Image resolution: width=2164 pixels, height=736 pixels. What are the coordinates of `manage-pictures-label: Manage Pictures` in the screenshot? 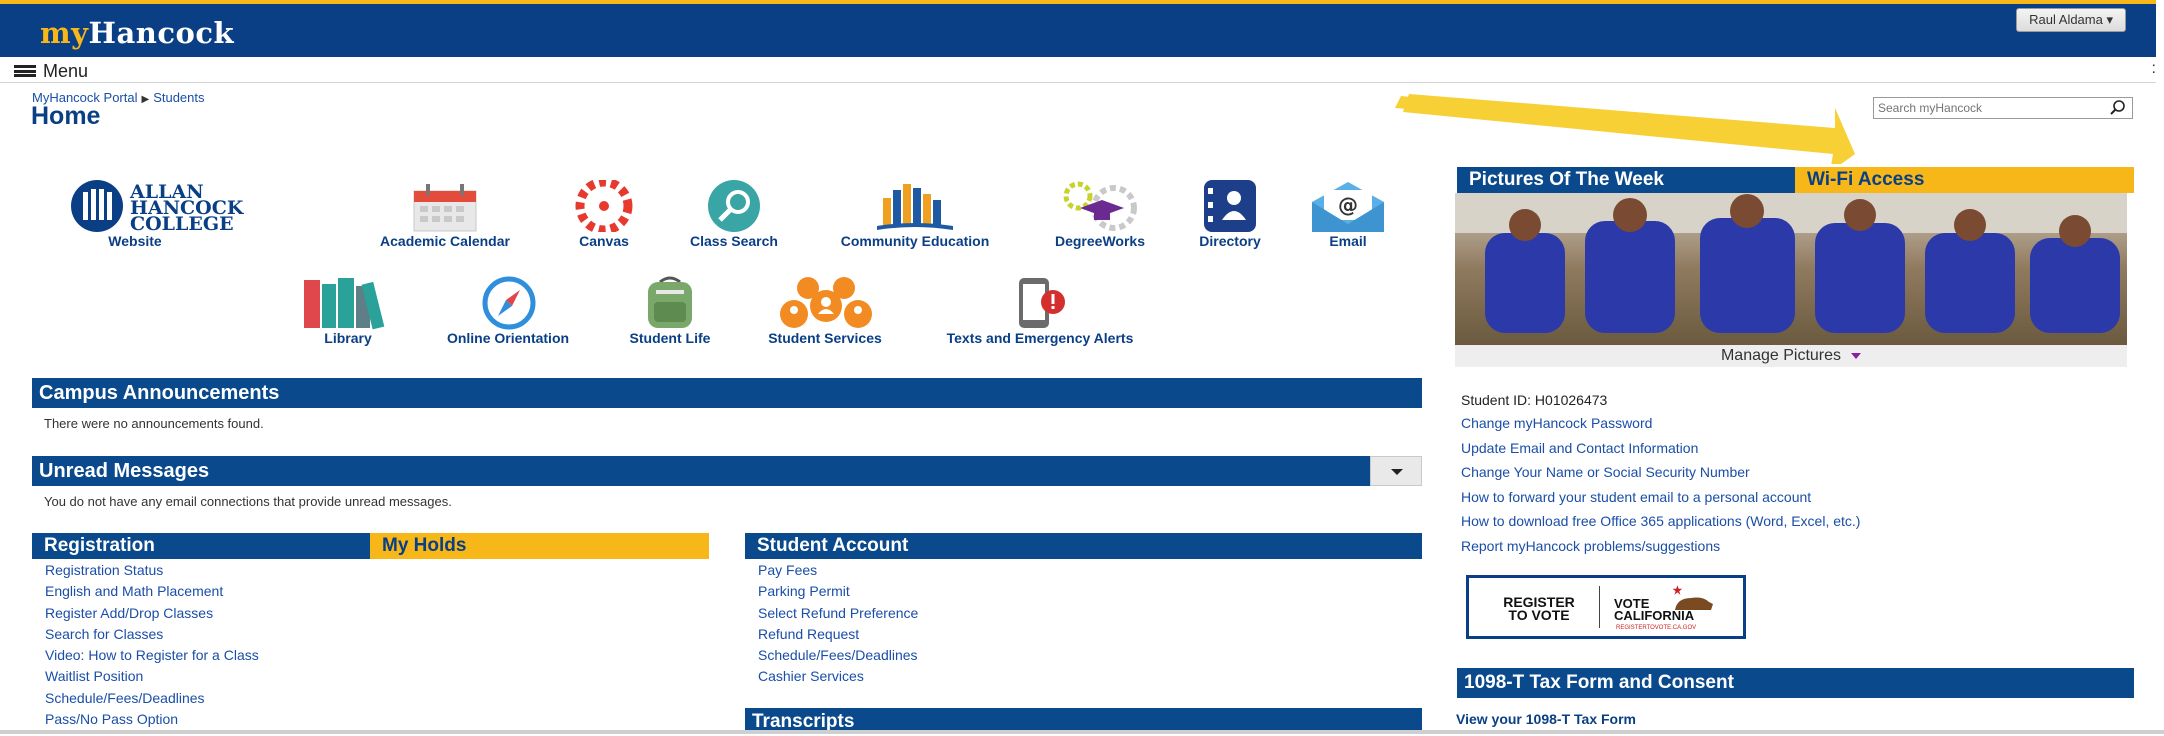 It's located at (1781, 355).